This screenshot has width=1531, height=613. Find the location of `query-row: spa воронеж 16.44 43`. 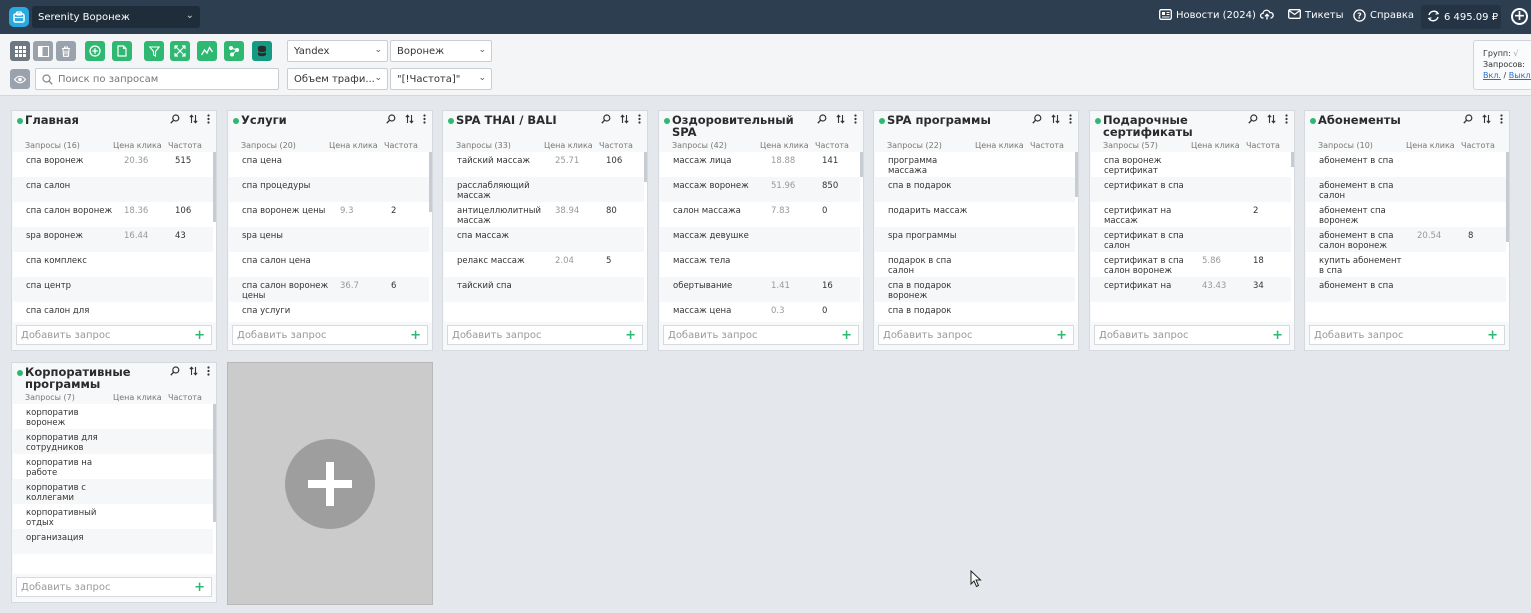

query-row: spa воронеж 16.44 43 is located at coordinates (113, 239).